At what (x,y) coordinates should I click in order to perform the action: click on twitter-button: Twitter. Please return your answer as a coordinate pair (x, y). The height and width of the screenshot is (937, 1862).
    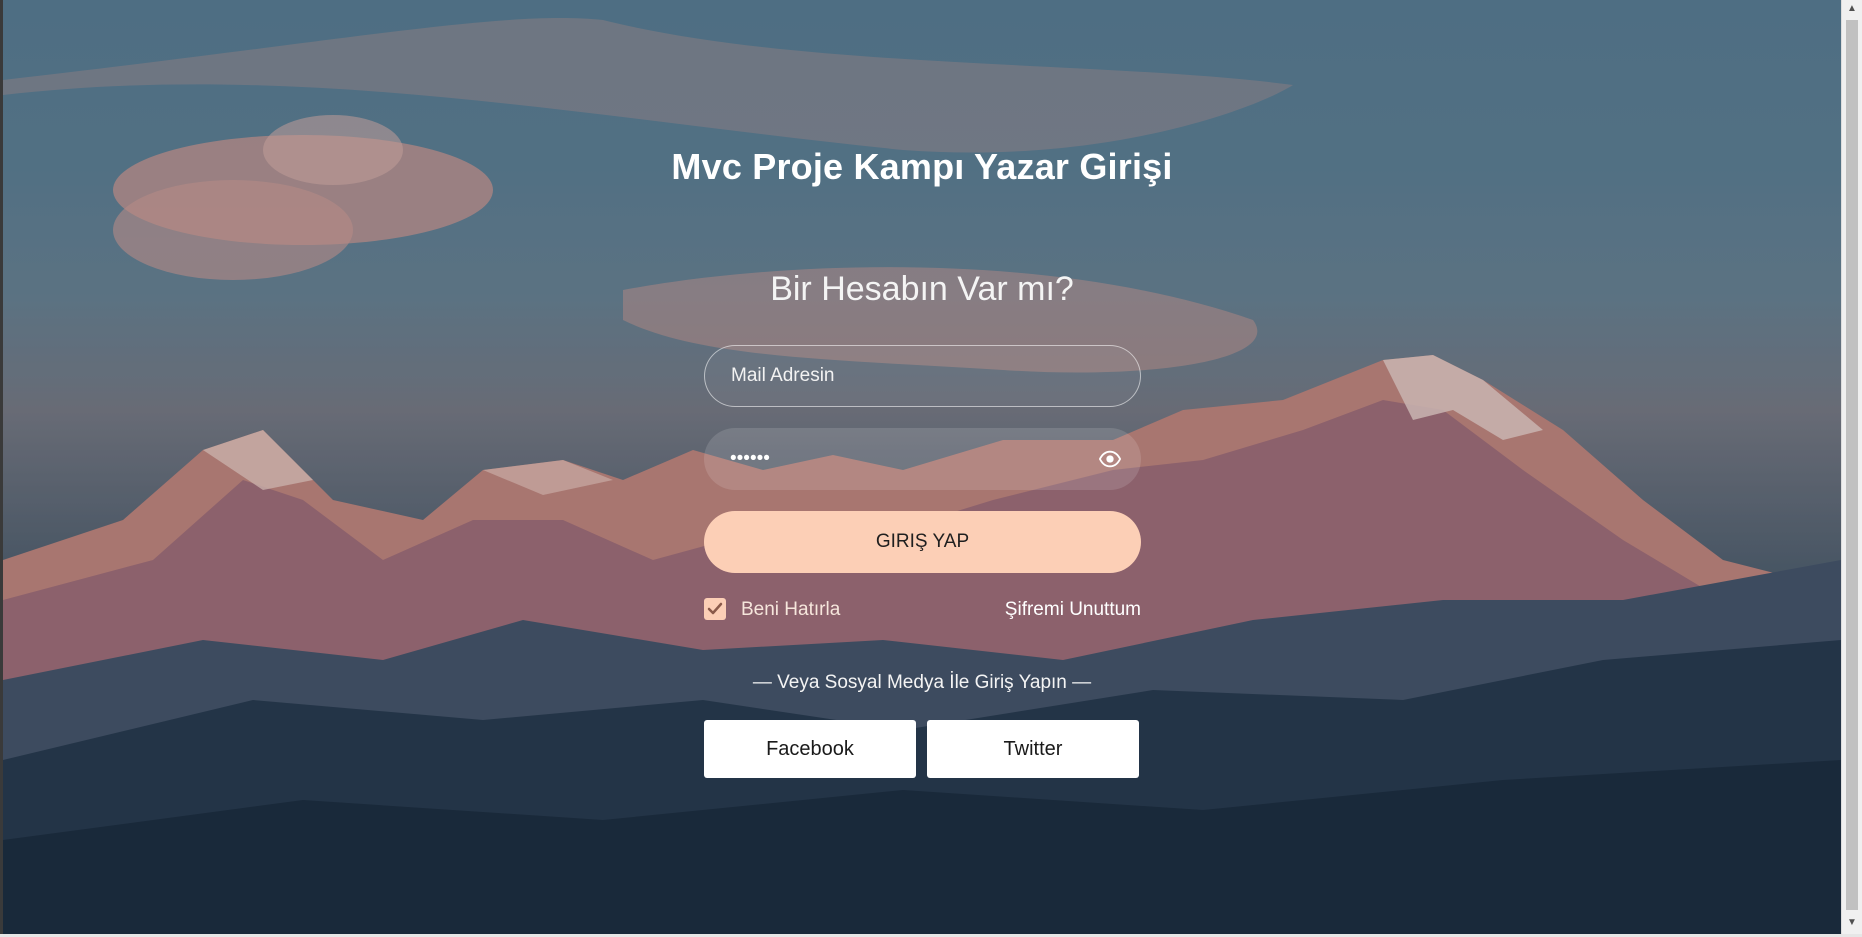
    Looking at the image, I should click on (1033, 749).